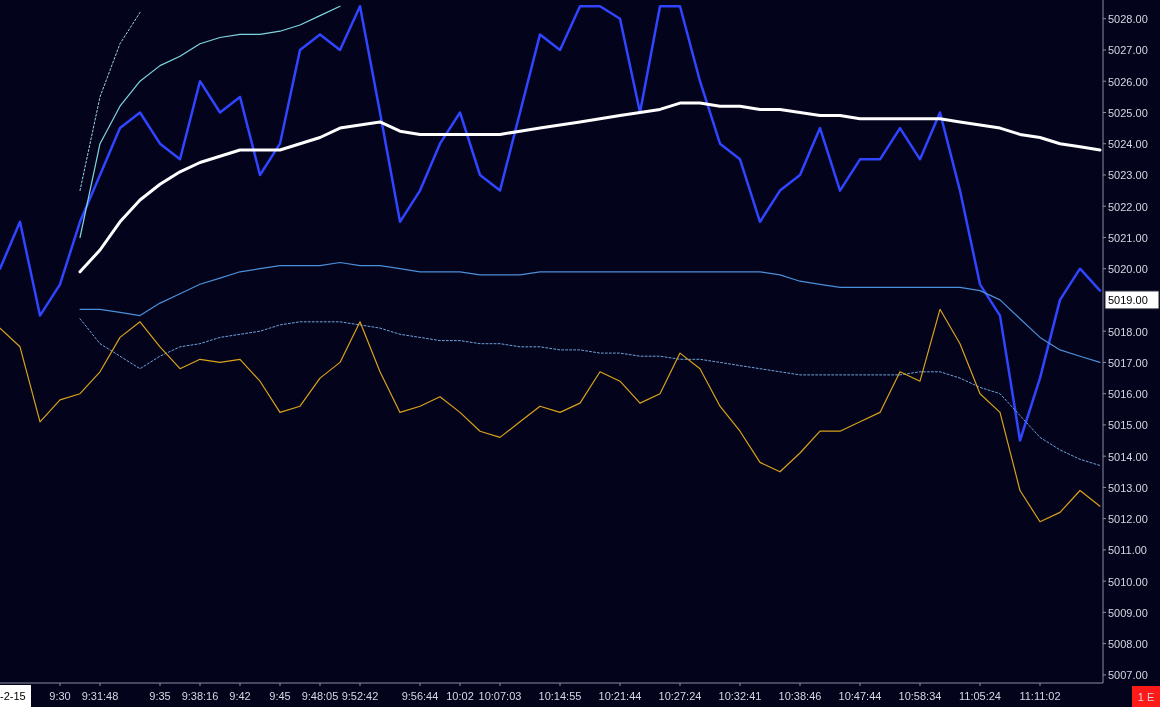  Describe the element at coordinates (360, 696) in the screenshot. I see `time-axis-label: 9:52:42` at that location.